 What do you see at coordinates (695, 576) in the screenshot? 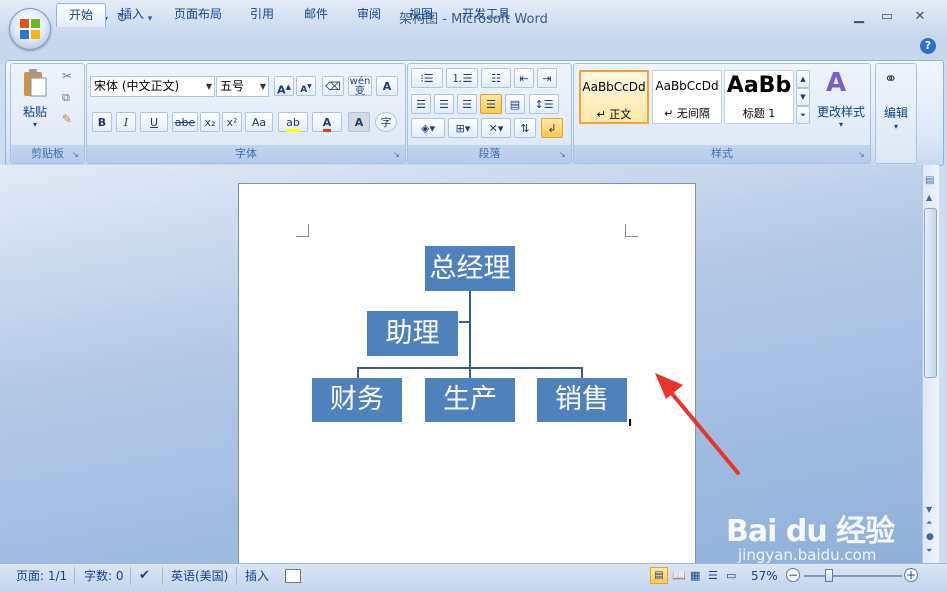
I see `web-layout-icon: ▦` at bounding box center [695, 576].